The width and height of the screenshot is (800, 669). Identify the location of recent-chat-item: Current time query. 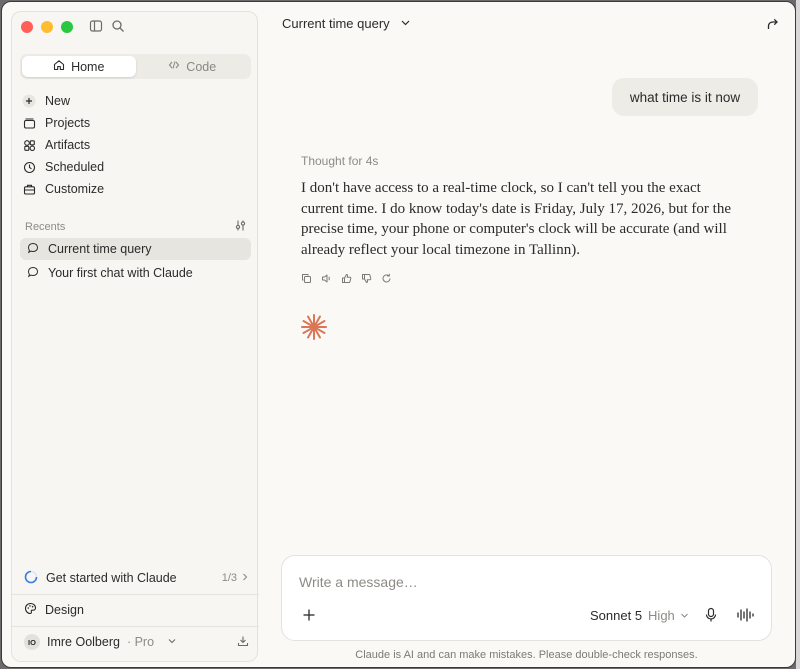
(135, 249).